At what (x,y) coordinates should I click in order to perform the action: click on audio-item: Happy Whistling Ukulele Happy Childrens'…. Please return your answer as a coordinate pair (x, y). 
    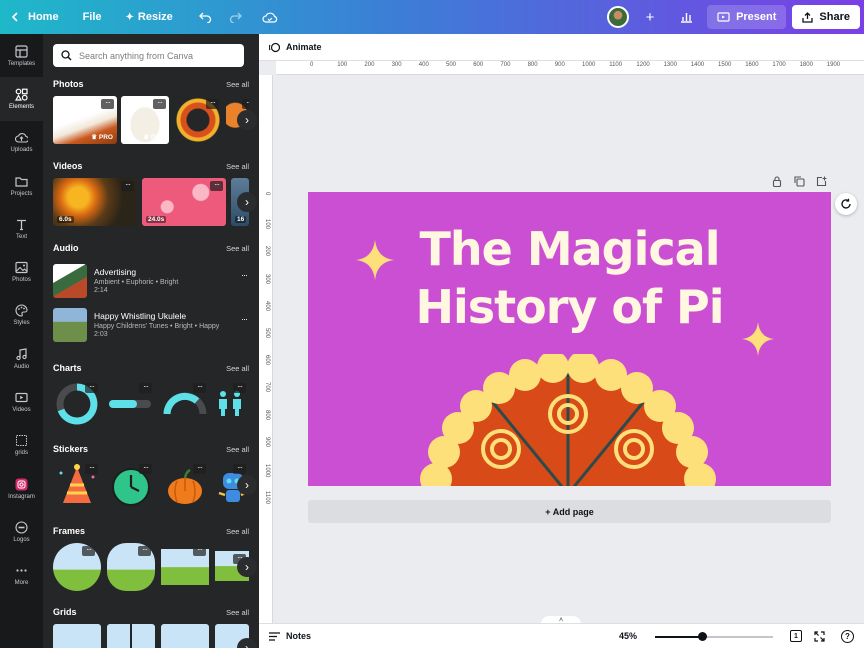
    Looking at the image, I should click on (151, 329).